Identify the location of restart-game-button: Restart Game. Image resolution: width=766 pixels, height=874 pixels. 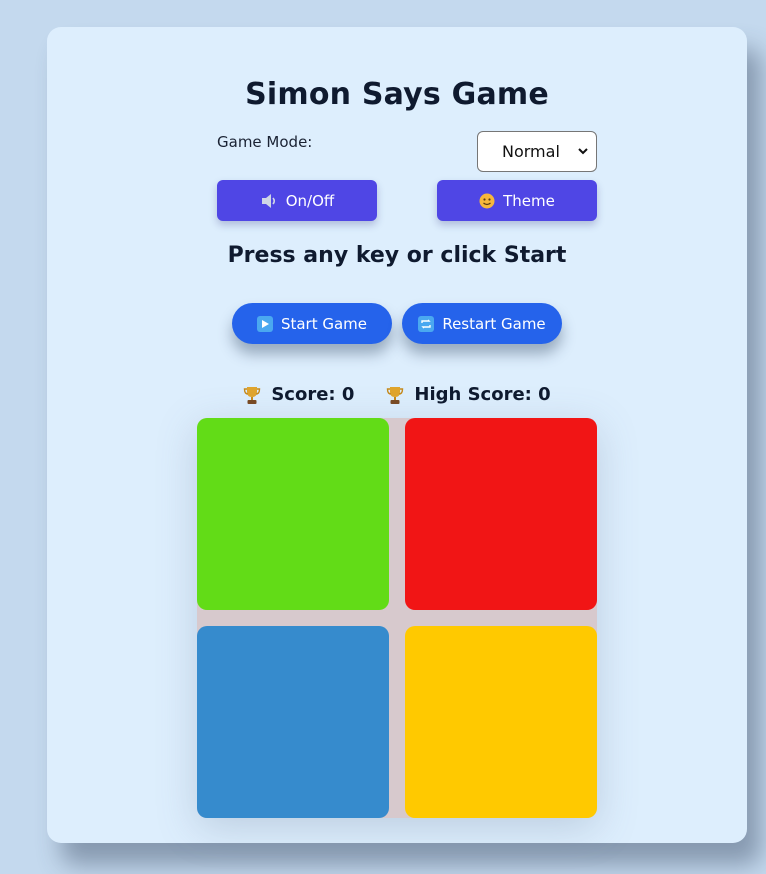
(482, 323).